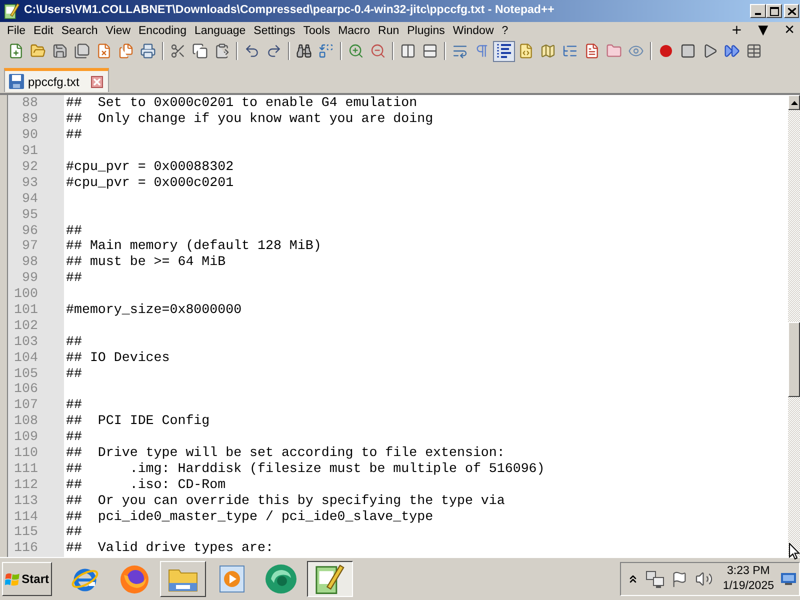 This screenshot has width=800, height=600. I want to click on line-number: 102, so click(26, 325).